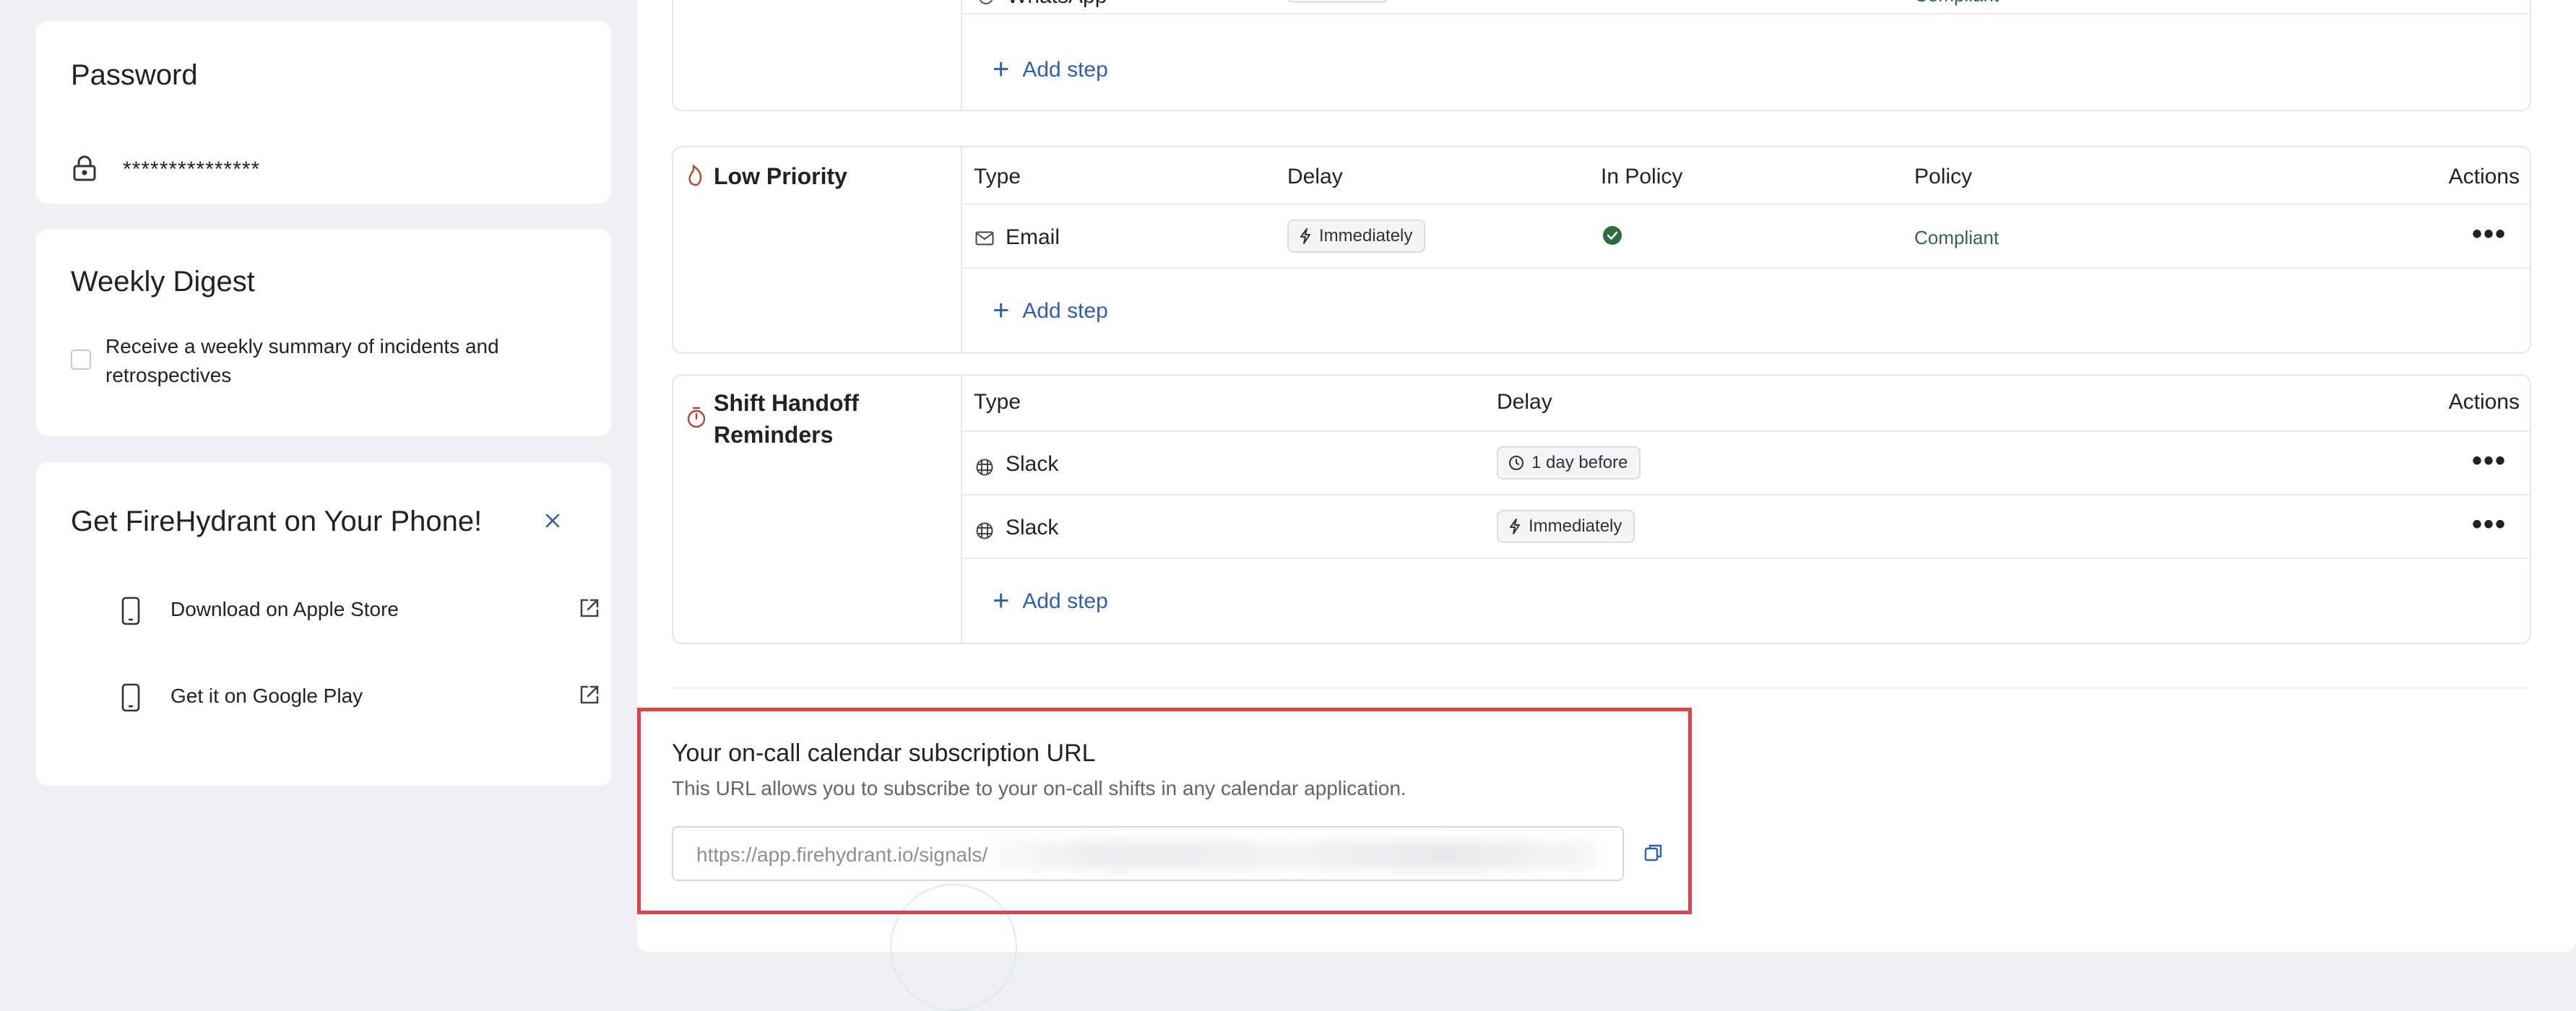  Describe the element at coordinates (1601, 56) in the screenshot. I see `policy-block-top: WhatsApp Compliant +Add step` at that location.